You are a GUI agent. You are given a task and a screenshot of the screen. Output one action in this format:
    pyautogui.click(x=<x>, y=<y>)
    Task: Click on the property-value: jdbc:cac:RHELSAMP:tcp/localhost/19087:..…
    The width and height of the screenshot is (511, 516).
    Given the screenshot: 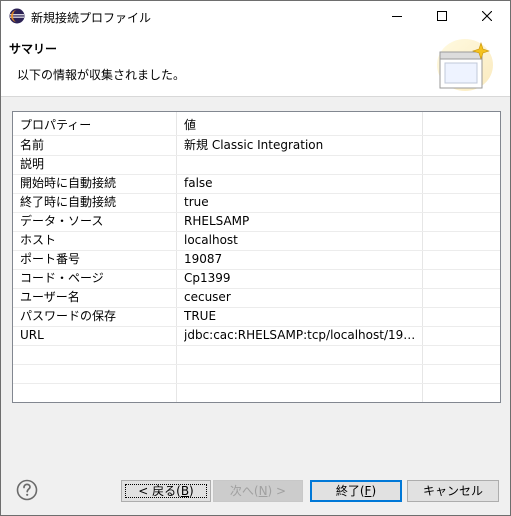 What is the action you would take?
    pyautogui.click(x=303, y=335)
    